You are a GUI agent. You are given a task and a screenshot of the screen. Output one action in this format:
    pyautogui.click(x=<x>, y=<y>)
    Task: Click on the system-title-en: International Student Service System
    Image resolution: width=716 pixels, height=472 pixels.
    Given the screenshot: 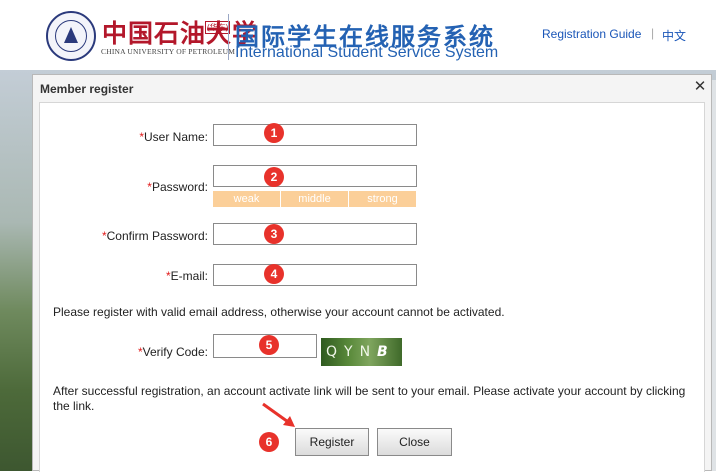 What is the action you would take?
    pyautogui.click(x=367, y=52)
    